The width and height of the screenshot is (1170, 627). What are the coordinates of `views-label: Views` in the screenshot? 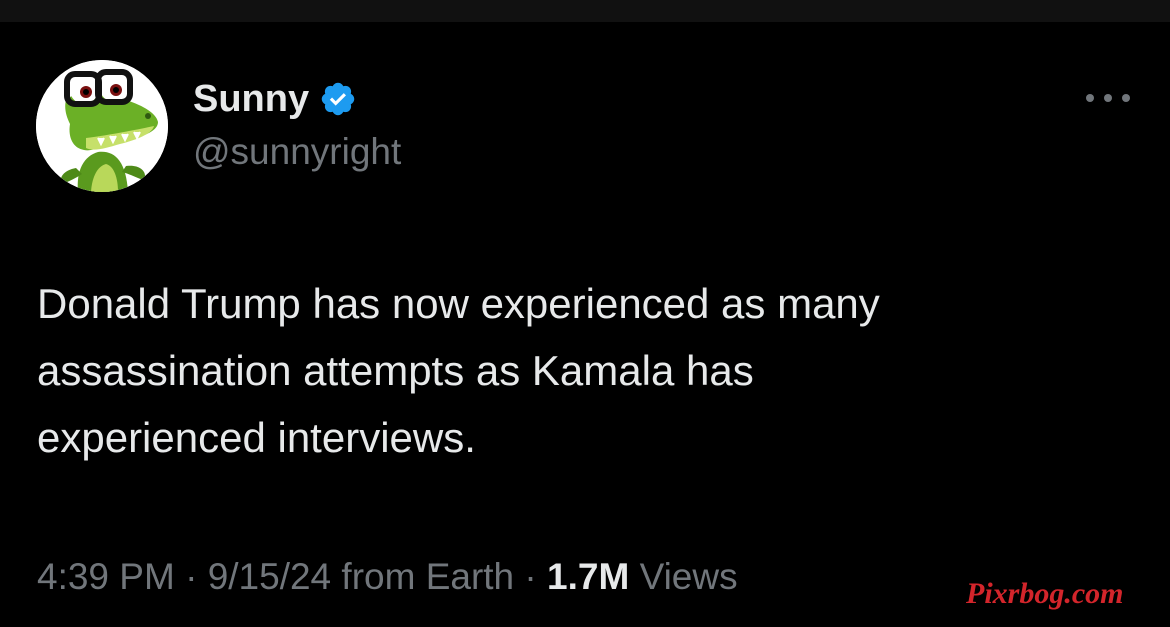 It's located at (689, 576).